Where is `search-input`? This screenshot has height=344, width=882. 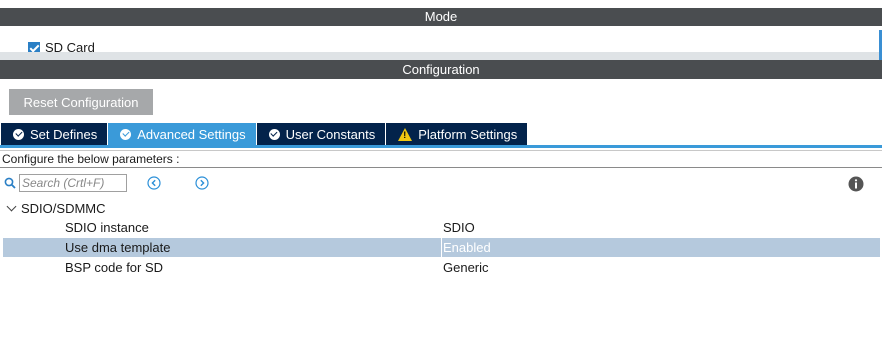 search-input is located at coordinates (73, 183).